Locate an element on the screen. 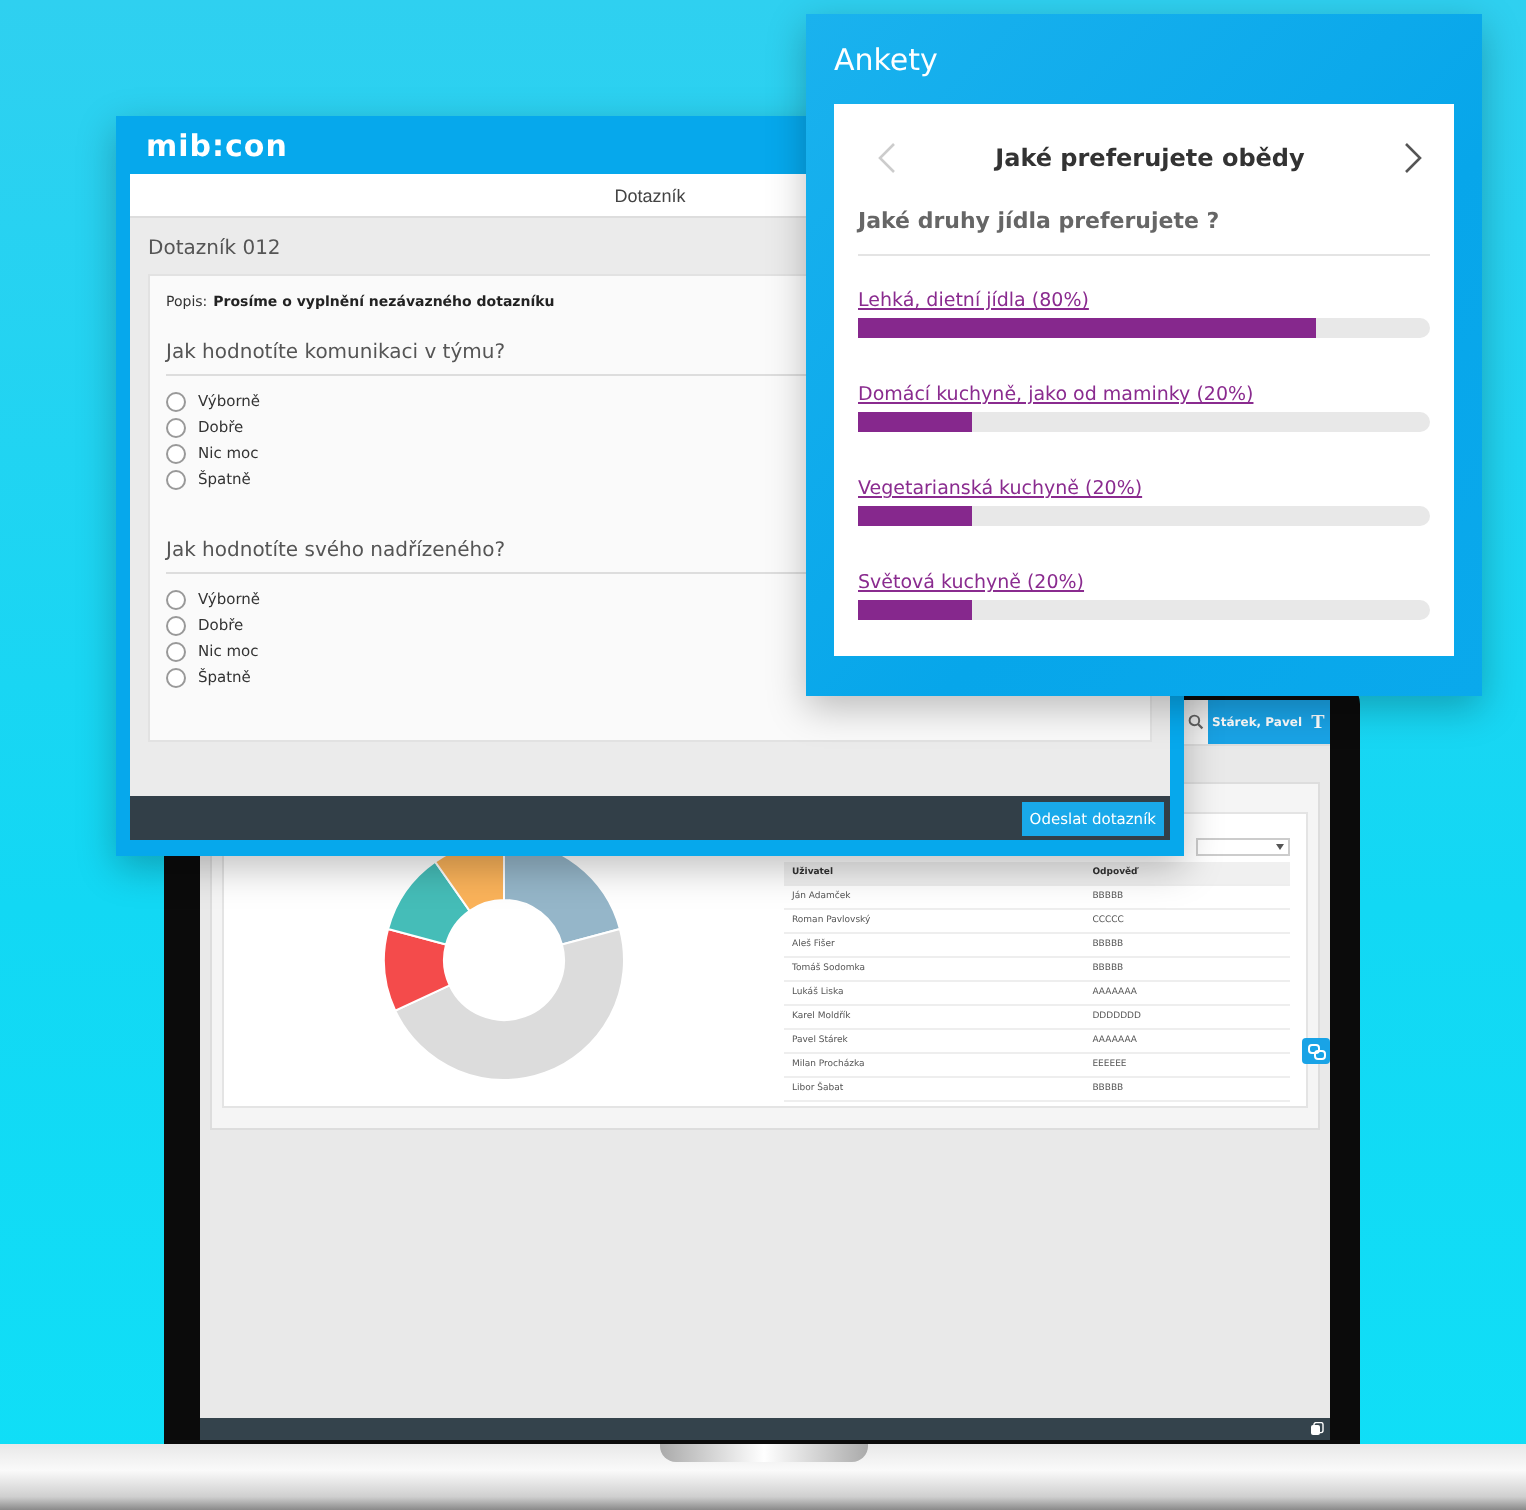 This screenshot has height=1510, width=1526. search-icon is located at coordinates (1196, 722).